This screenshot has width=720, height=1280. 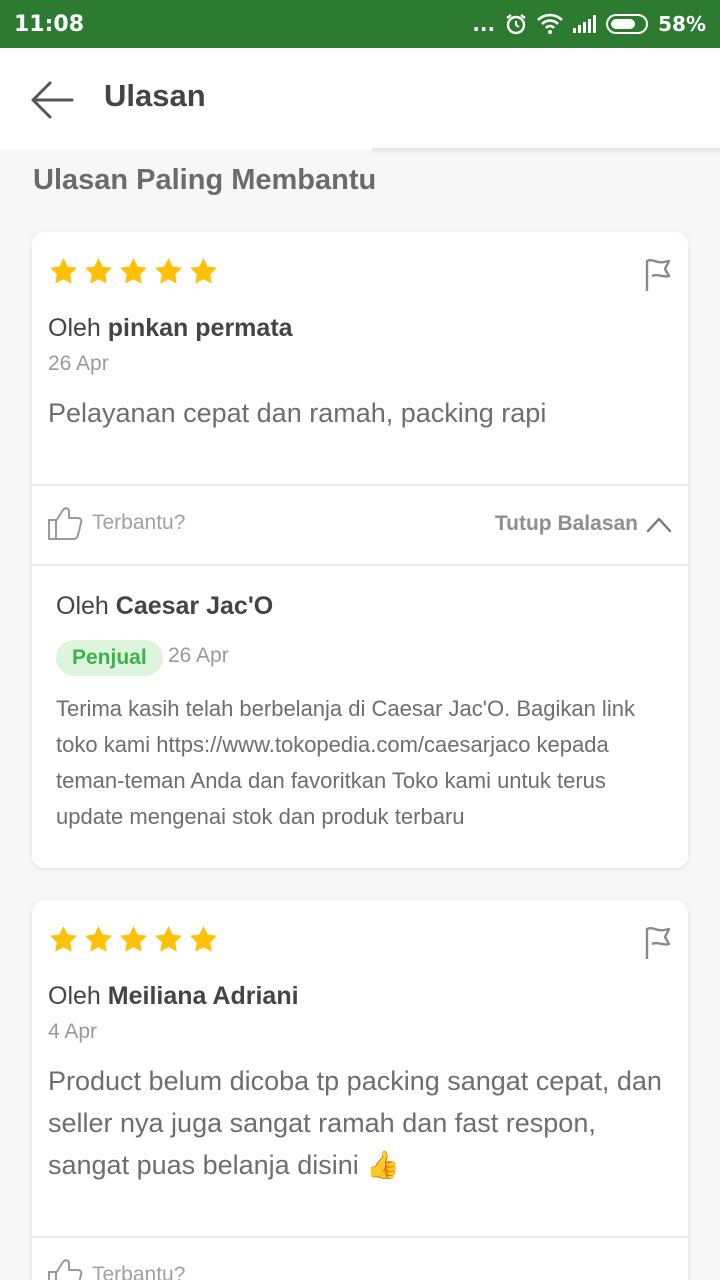 I want to click on alarm-icon, so click(x=516, y=24).